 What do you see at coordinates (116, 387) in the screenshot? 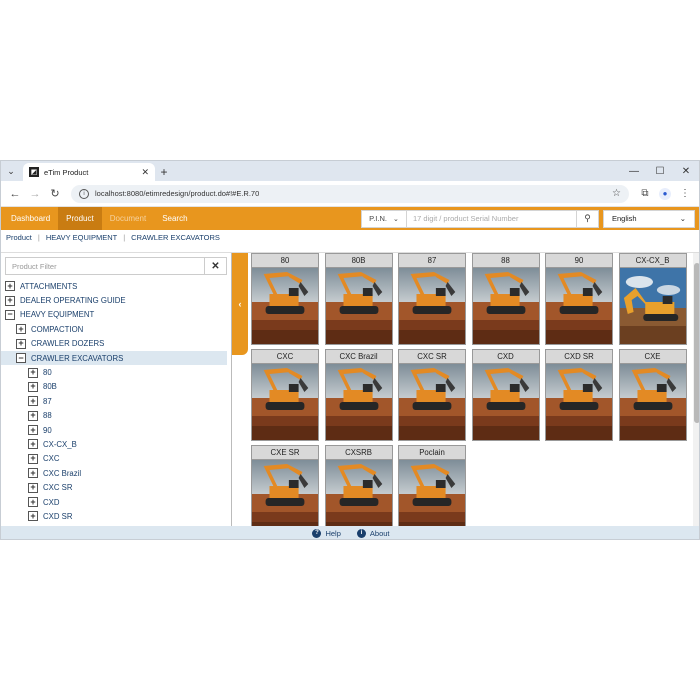
I see `tree-node: +80B` at bounding box center [116, 387].